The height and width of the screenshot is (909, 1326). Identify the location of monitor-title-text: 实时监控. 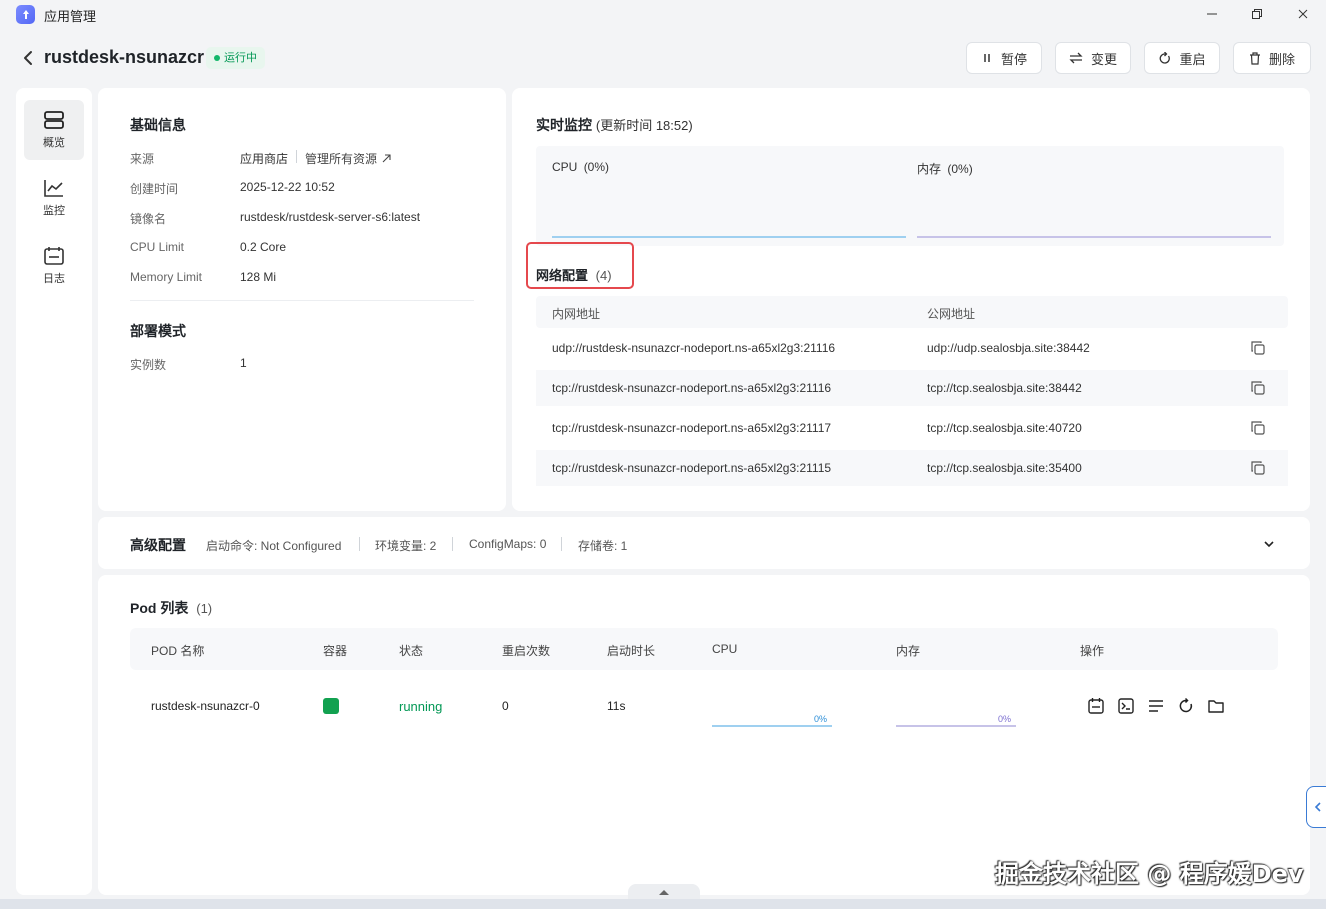
(564, 125).